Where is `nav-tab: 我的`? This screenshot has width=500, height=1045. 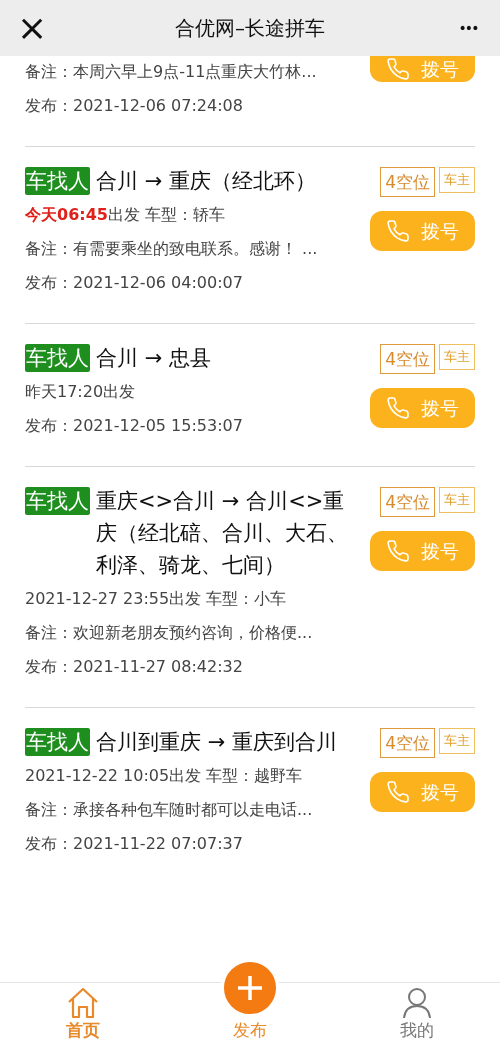 nav-tab: 我的 is located at coordinates (416, 1016).